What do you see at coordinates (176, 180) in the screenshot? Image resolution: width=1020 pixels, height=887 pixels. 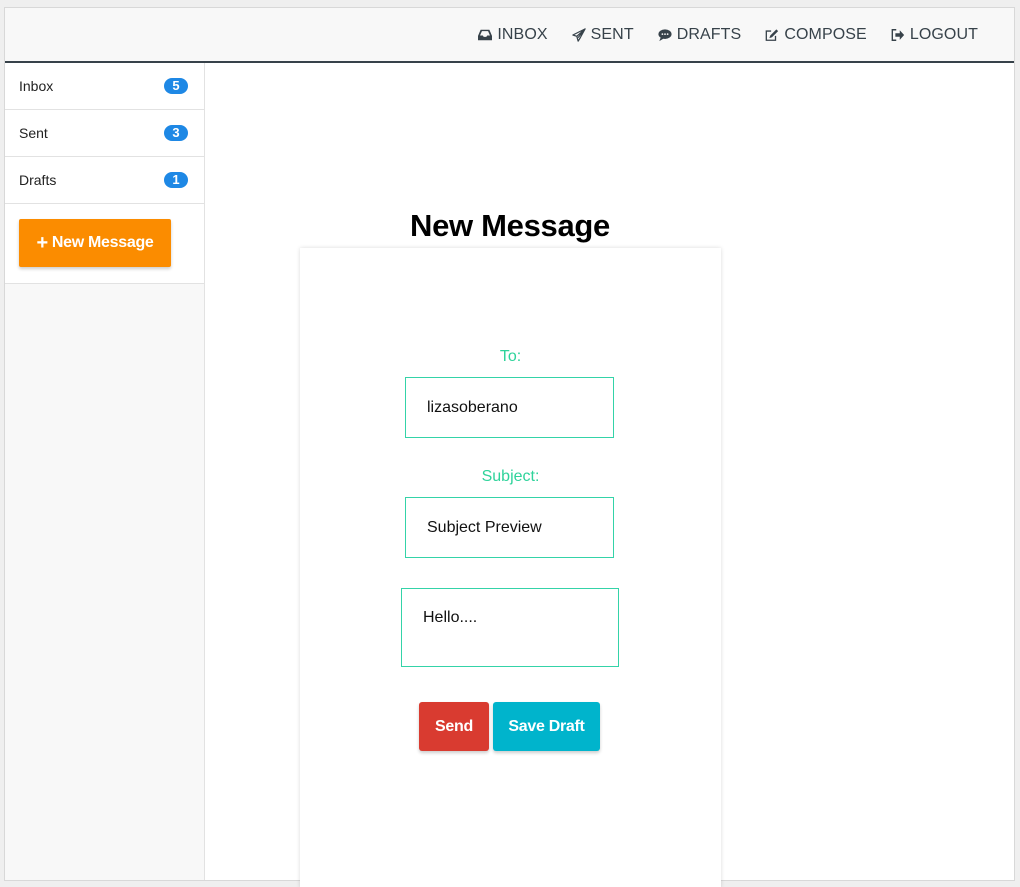 I see `count-badge: 1` at bounding box center [176, 180].